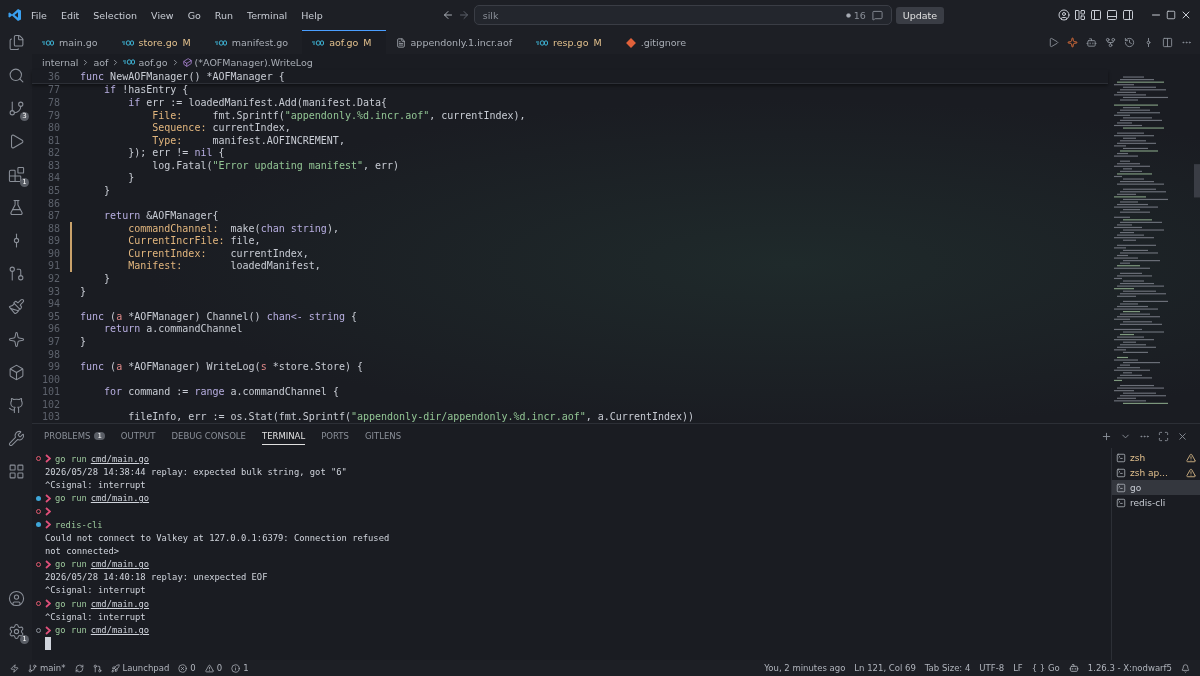 The image size is (1200, 676). Describe the element at coordinates (79, 668) in the screenshot. I see `sync-icon` at that location.